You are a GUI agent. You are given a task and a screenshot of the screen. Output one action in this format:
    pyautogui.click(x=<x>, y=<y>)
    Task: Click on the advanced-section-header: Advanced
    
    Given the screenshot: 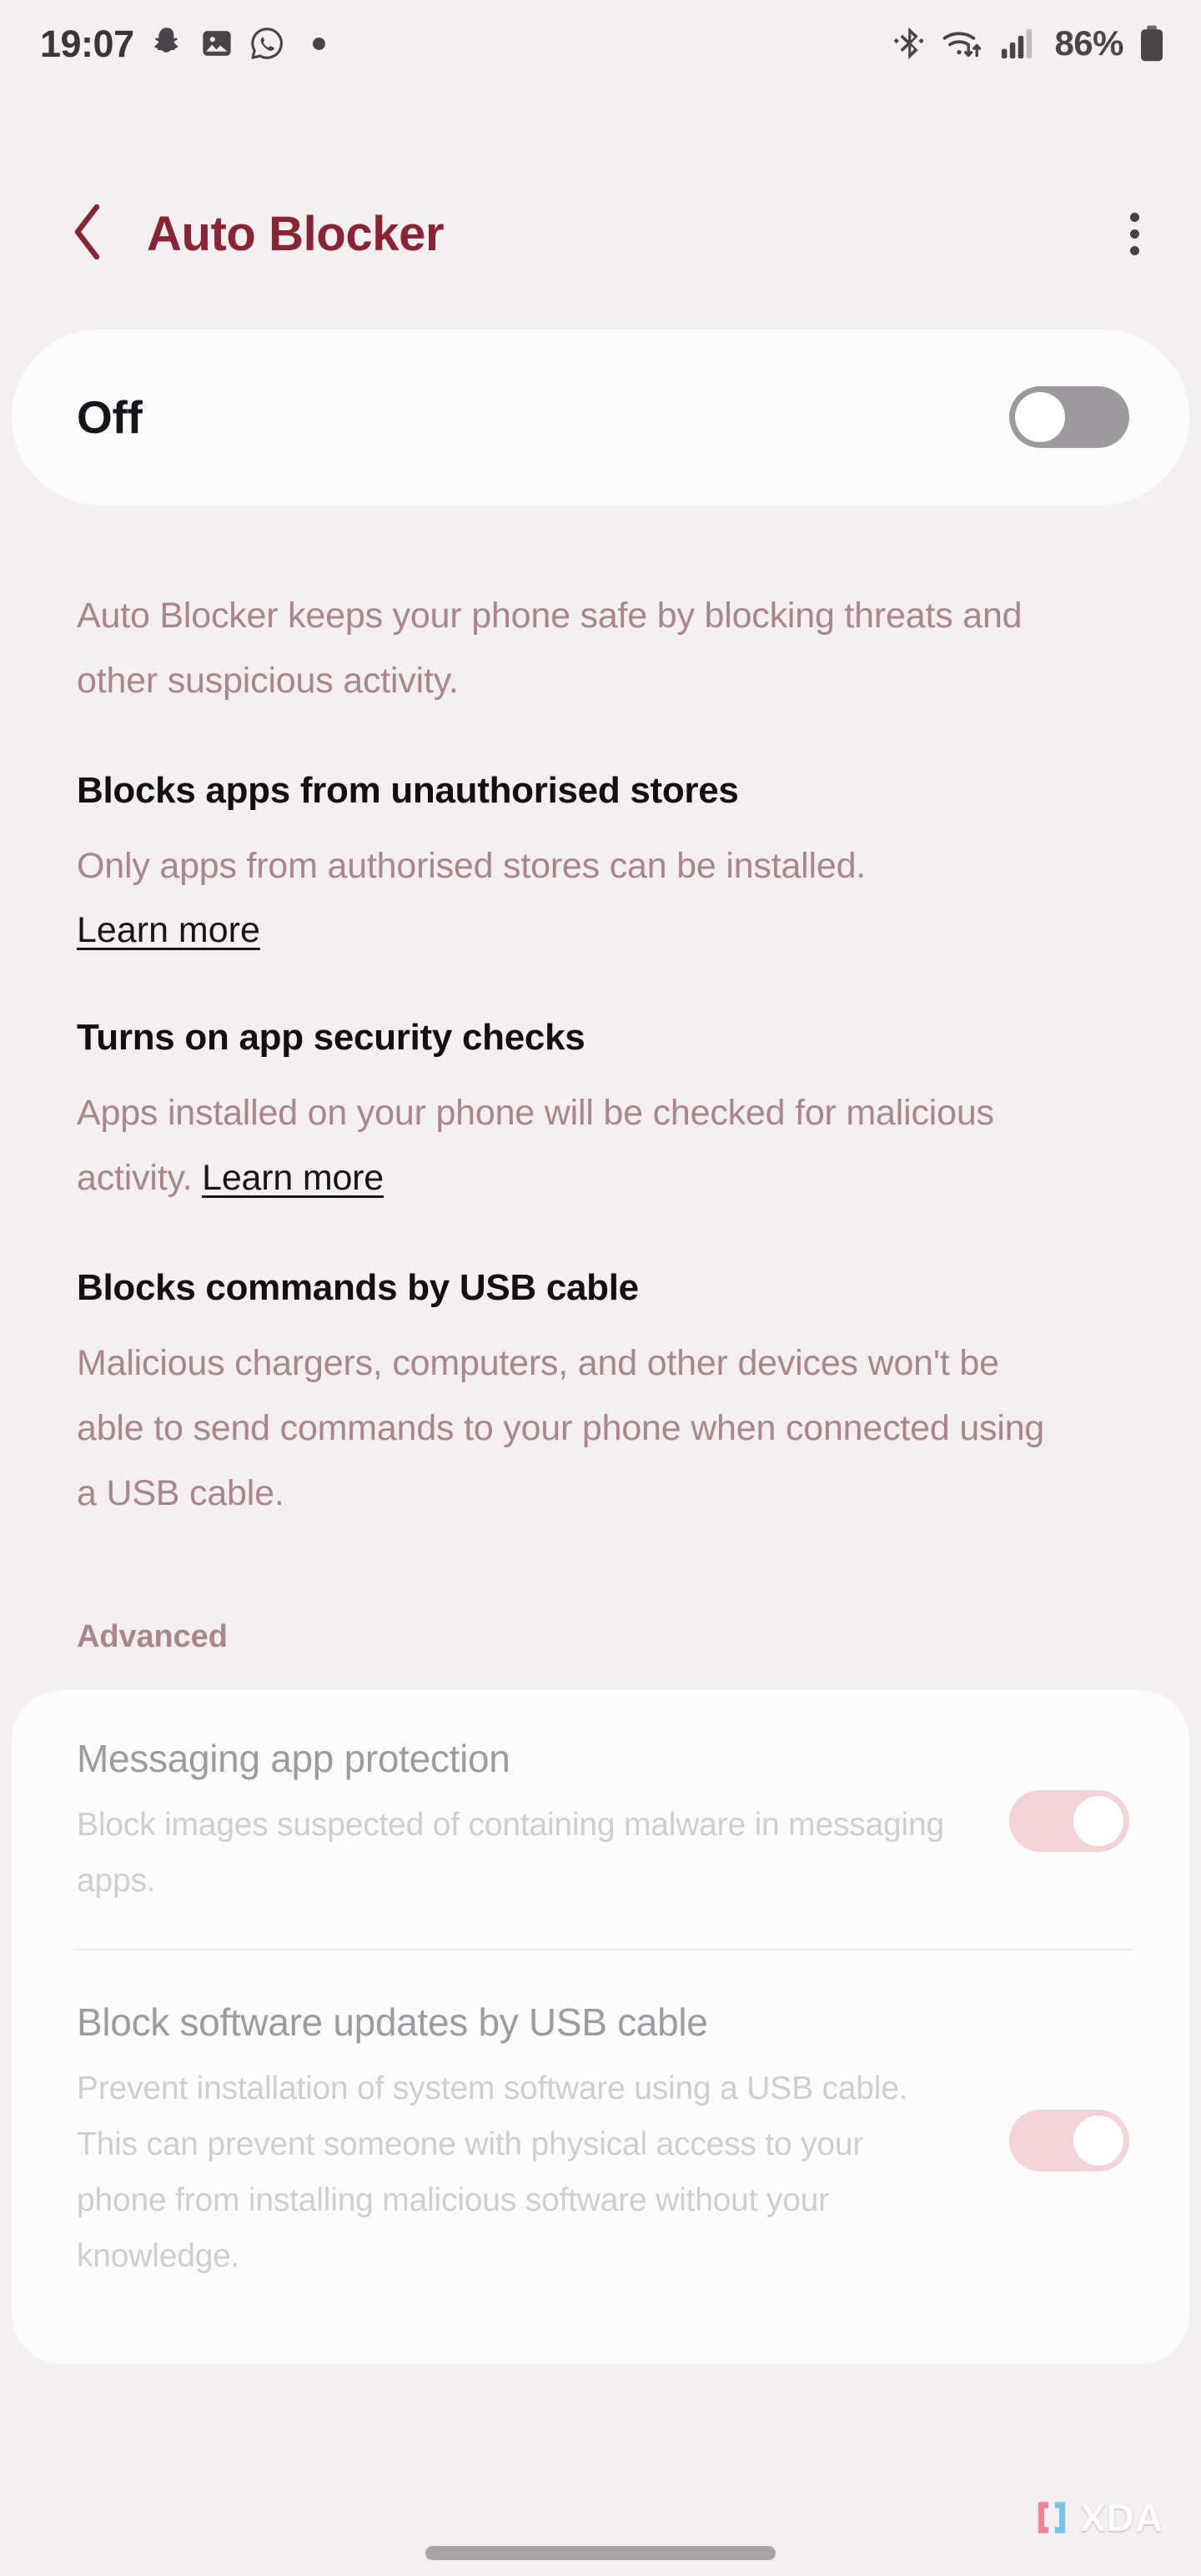 What is the action you would take?
    pyautogui.click(x=153, y=1636)
    